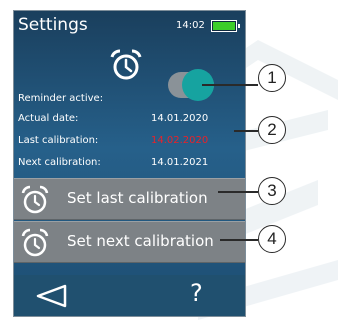 The image size is (350, 327). Describe the element at coordinates (272, 239) in the screenshot. I see `callout-4: 4` at that location.